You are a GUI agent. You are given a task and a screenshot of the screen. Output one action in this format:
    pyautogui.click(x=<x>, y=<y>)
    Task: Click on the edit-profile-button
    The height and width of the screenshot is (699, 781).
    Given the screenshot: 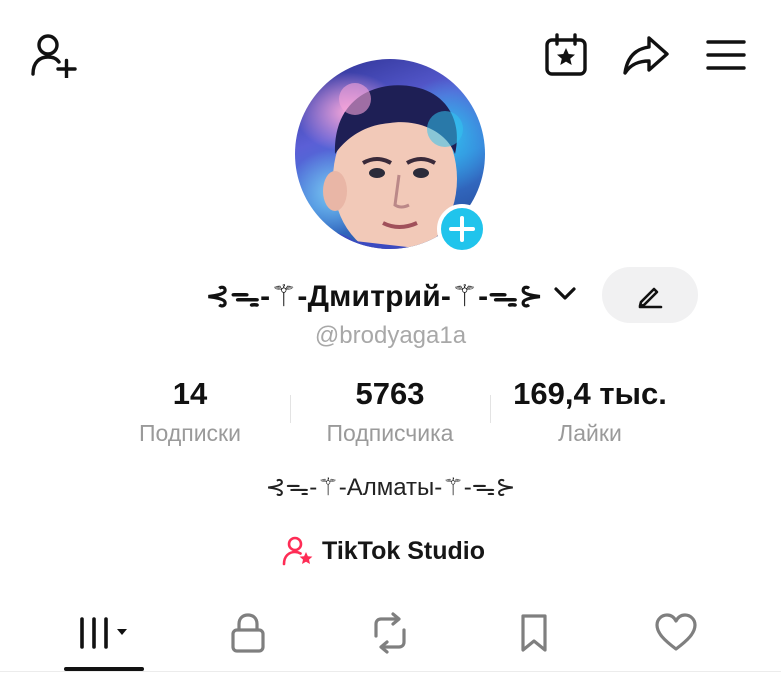 What is the action you would take?
    pyautogui.click(x=650, y=295)
    